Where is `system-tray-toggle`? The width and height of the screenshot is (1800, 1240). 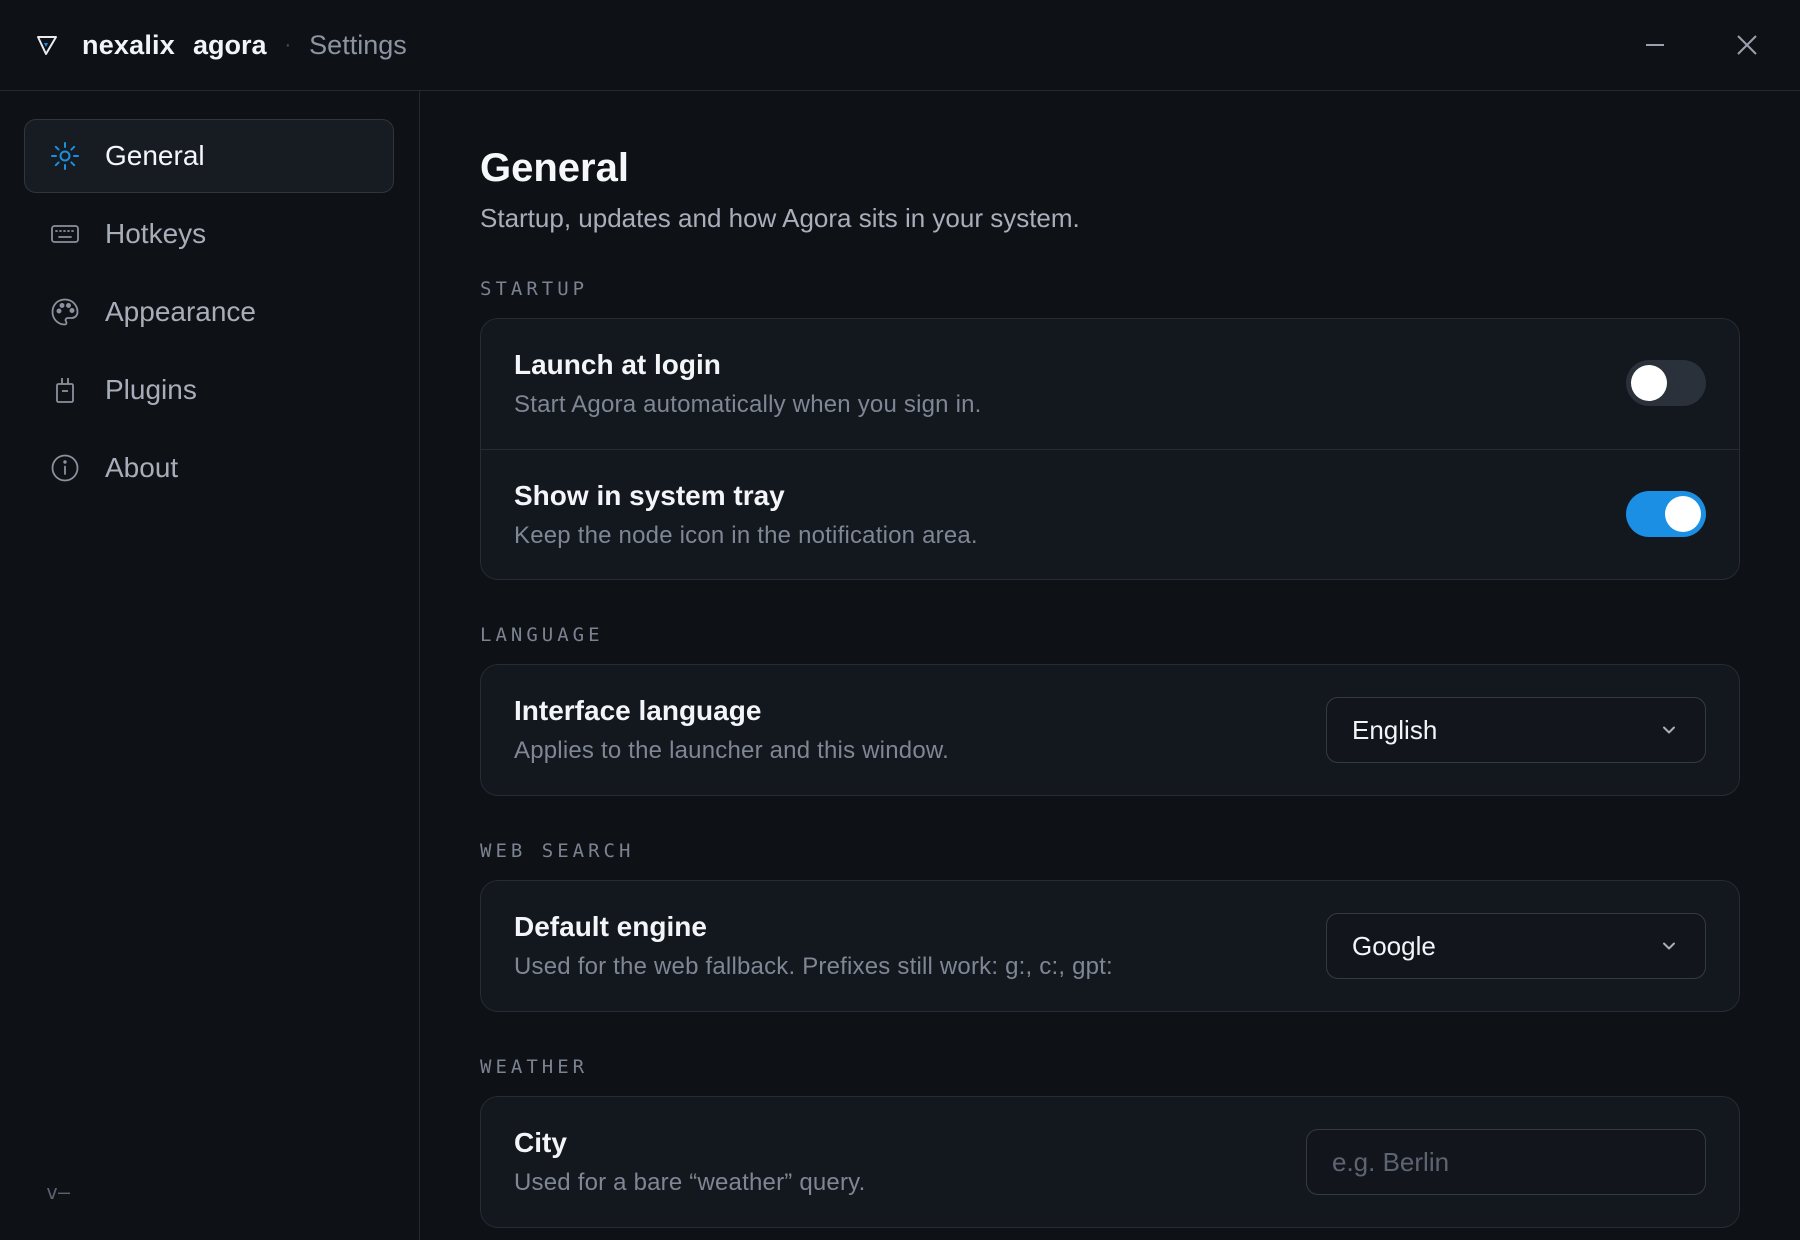 system-tray-toggle is located at coordinates (1666, 514).